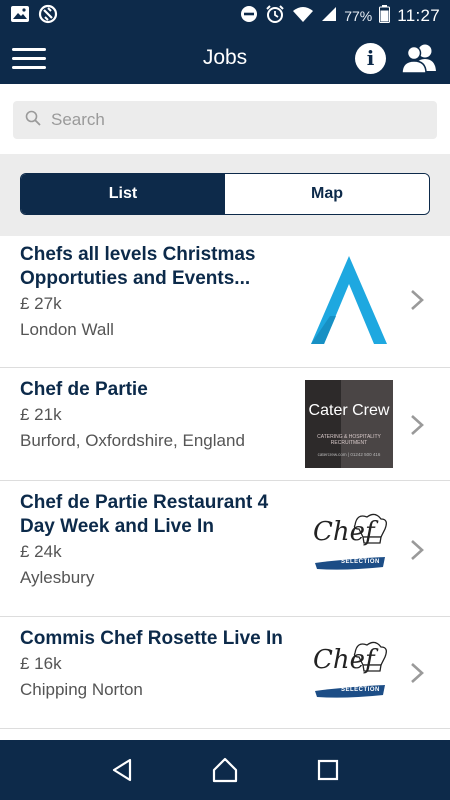 The width and height of the screenshot is (450, 800). What do you see at coordinates (358, 16) in the screenshot?
I see `battery-percent: 77%` at bounding box center [358, 16].